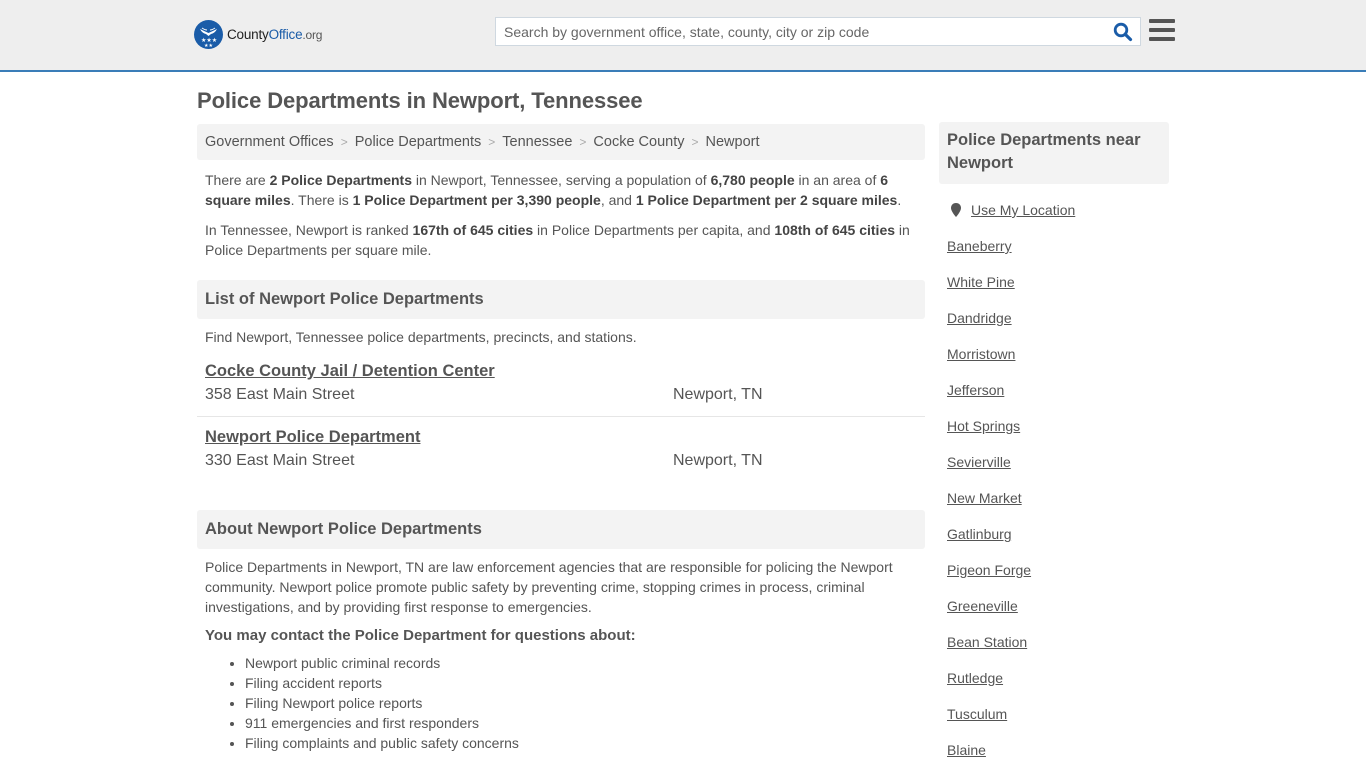 This screenshot has width=1366, height=768. I want to click on nearby-city-link: Dandridge, so click(979, 318).